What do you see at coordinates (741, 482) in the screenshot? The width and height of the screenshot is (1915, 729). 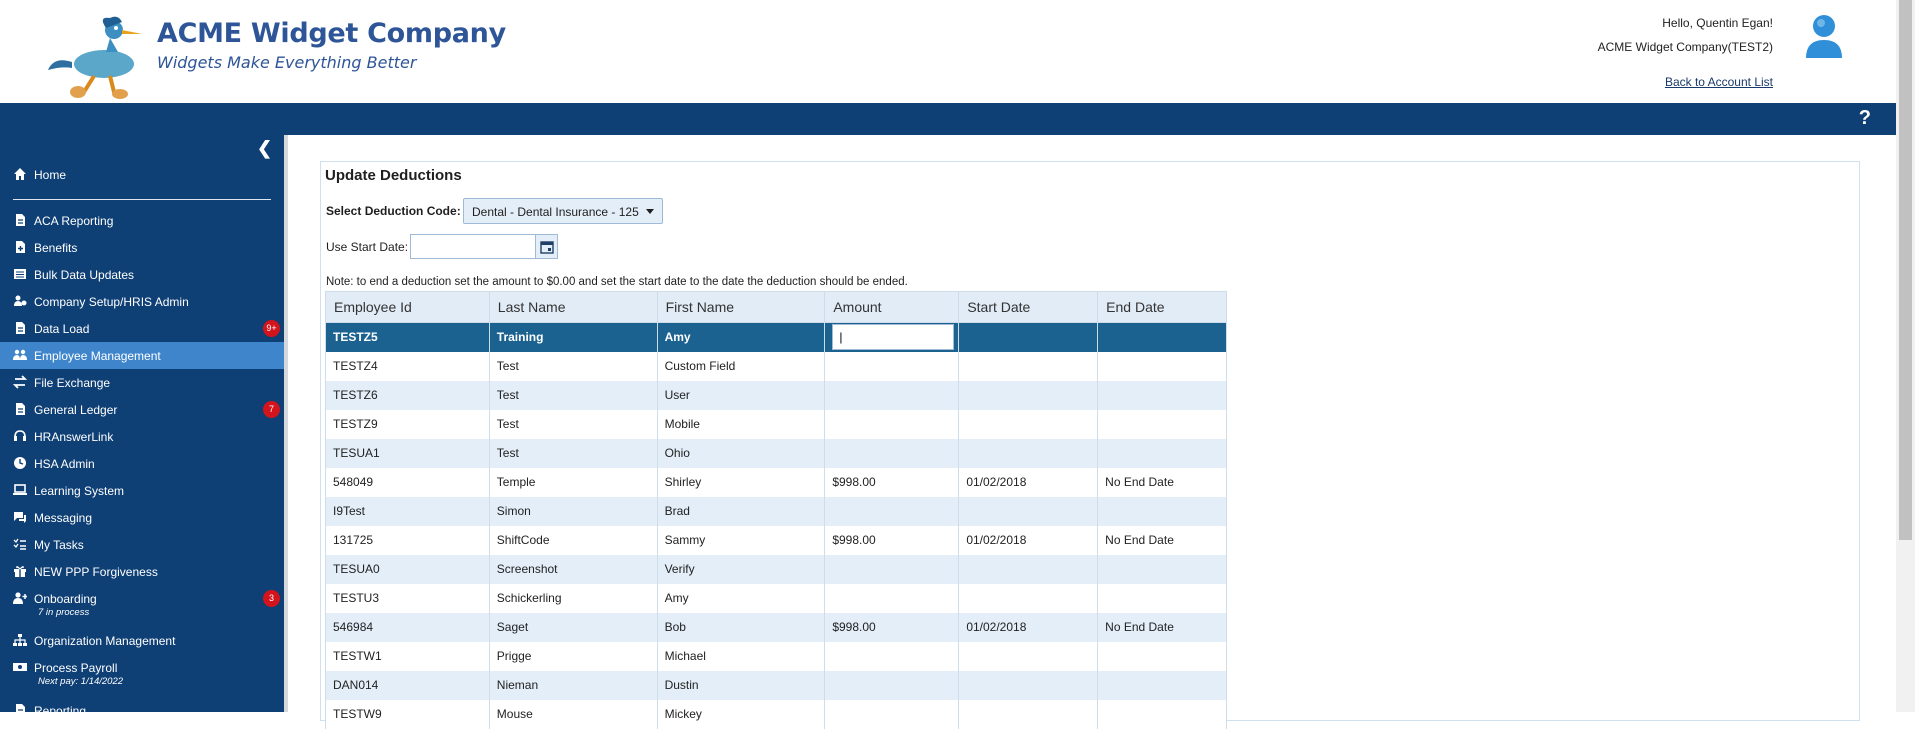 I see `table-cell: Shirley` at bounding box center [741, 482].